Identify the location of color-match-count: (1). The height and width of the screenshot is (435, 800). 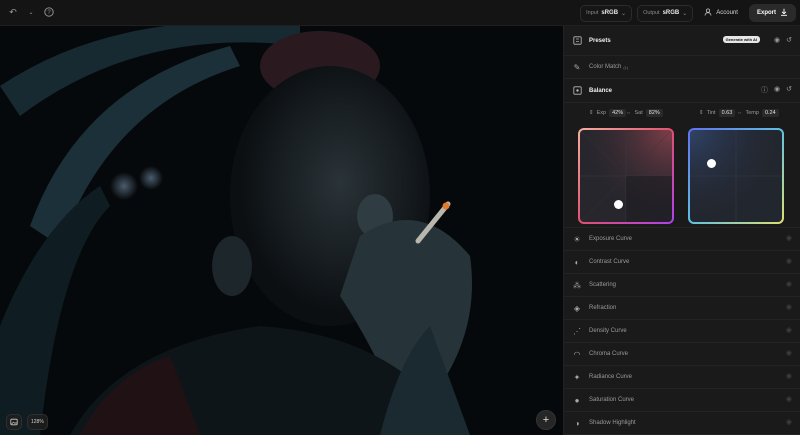
(626, 67).